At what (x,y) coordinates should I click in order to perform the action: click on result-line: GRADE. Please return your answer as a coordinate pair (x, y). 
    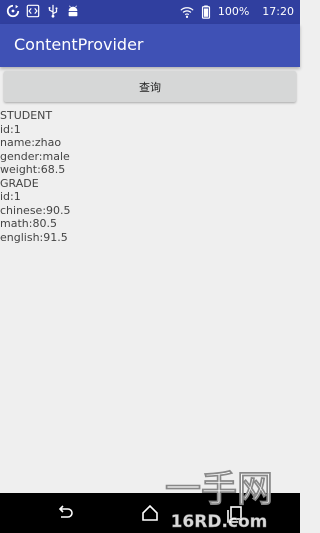
    Looking at the image, I should click on (19, 183).